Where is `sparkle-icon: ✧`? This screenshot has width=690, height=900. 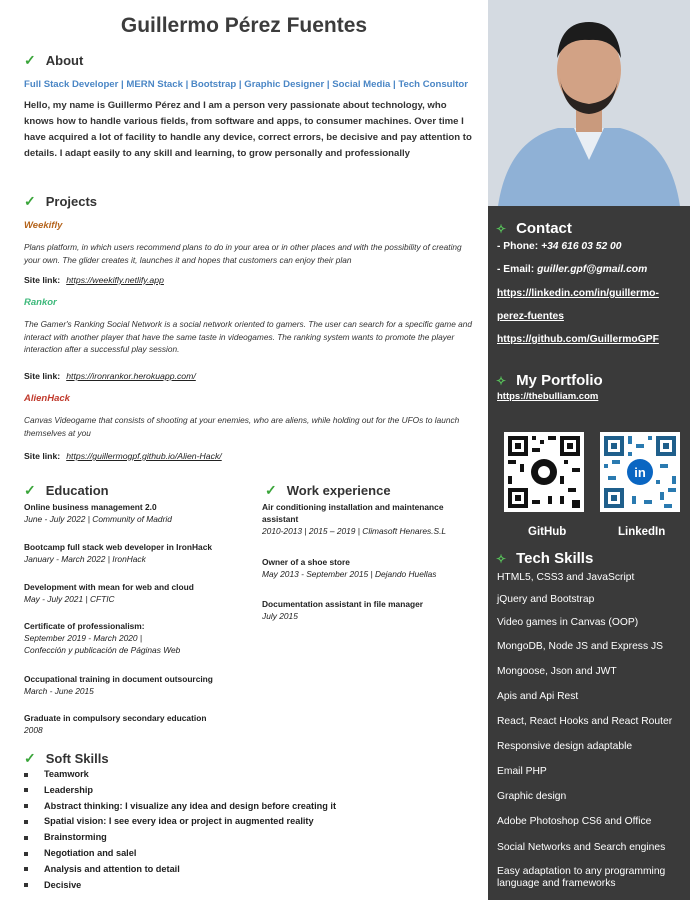 sparkle-icon: ✧ is located at coordinates (501, 559).